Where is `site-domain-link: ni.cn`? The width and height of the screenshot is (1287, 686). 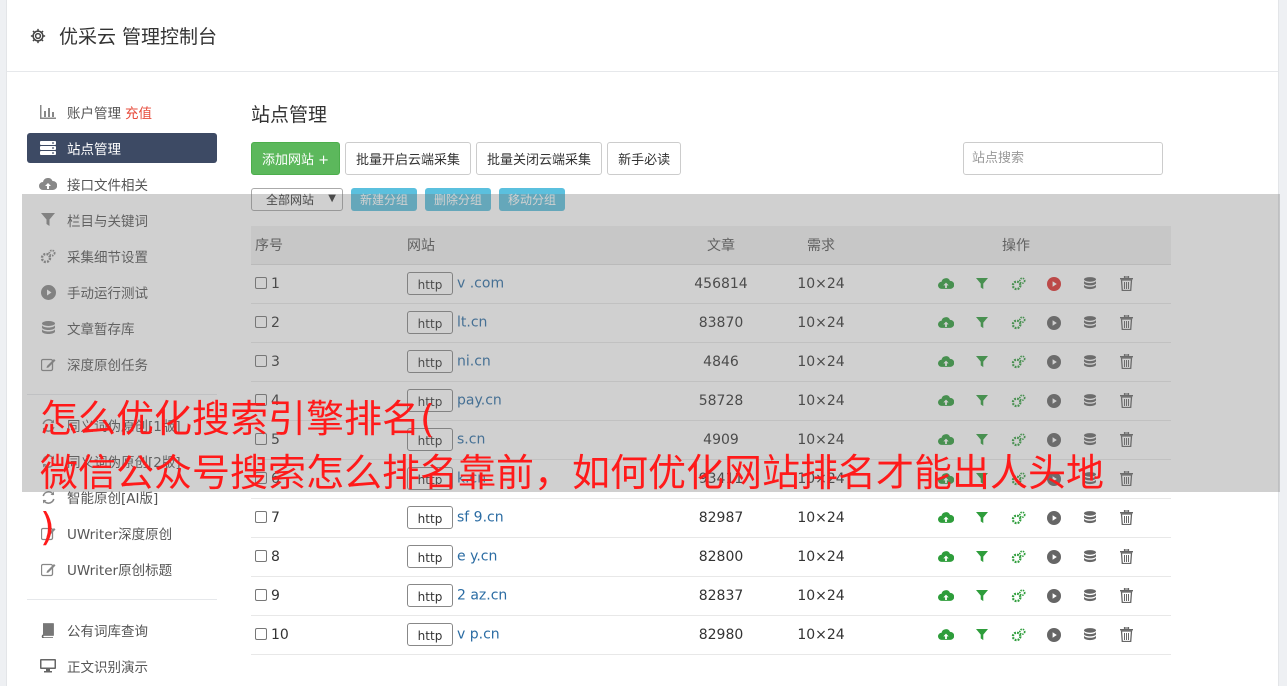 site-domain-link: ni.cn is located at coordinates (474, 362).